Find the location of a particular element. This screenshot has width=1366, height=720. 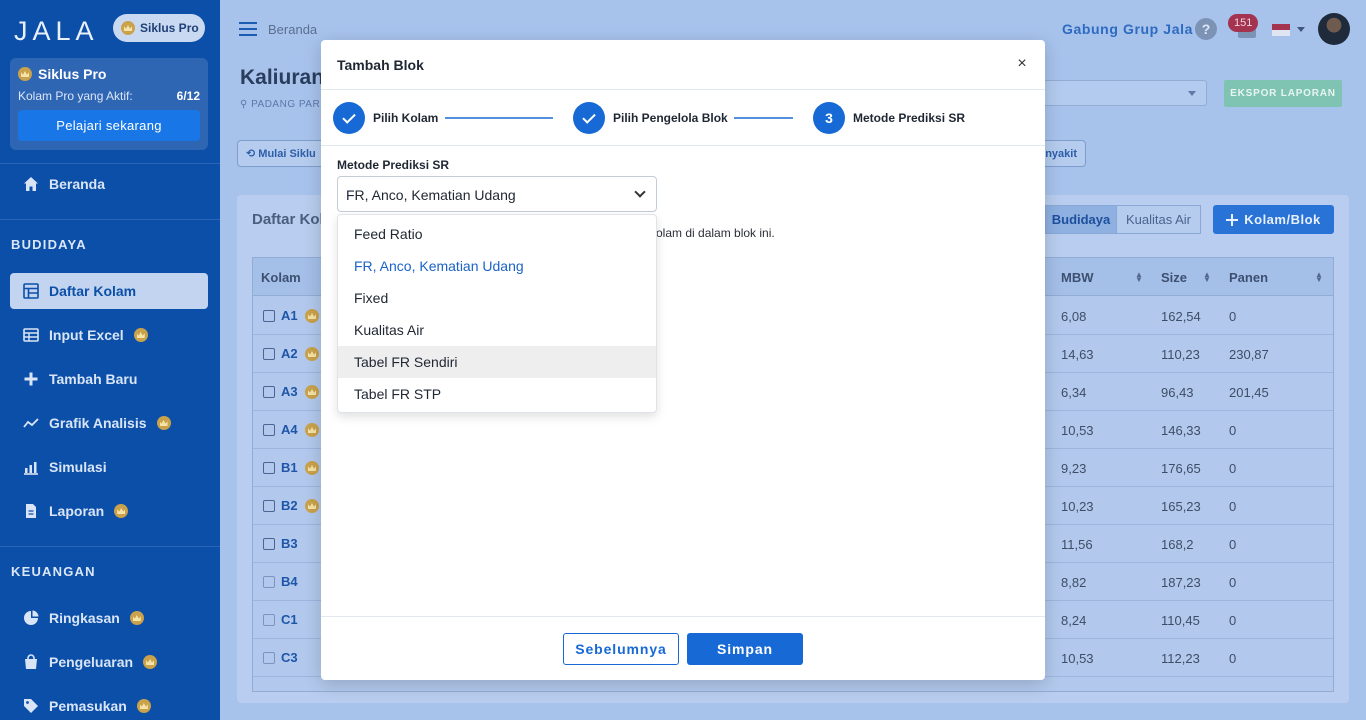

export-report-button: EKSPOR LAPORAN is located at coordinates (1283, 93).